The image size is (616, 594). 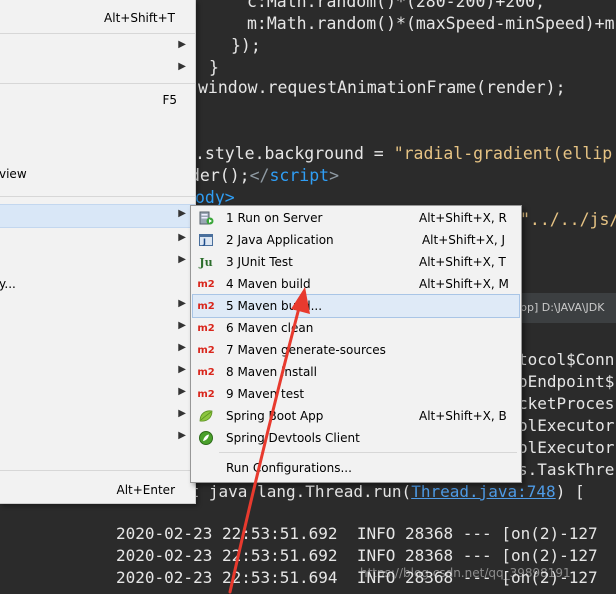 I want to click on console-header-text: pp] D:\JAVA\JDK, so click(x=562, y=307).